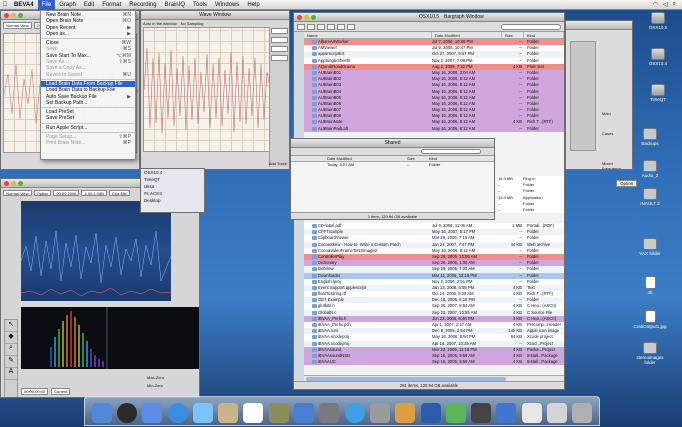 The height and width of the screenshot is (427, 682). I want to click on time-field: 00:00 2006, so click(66, 192).